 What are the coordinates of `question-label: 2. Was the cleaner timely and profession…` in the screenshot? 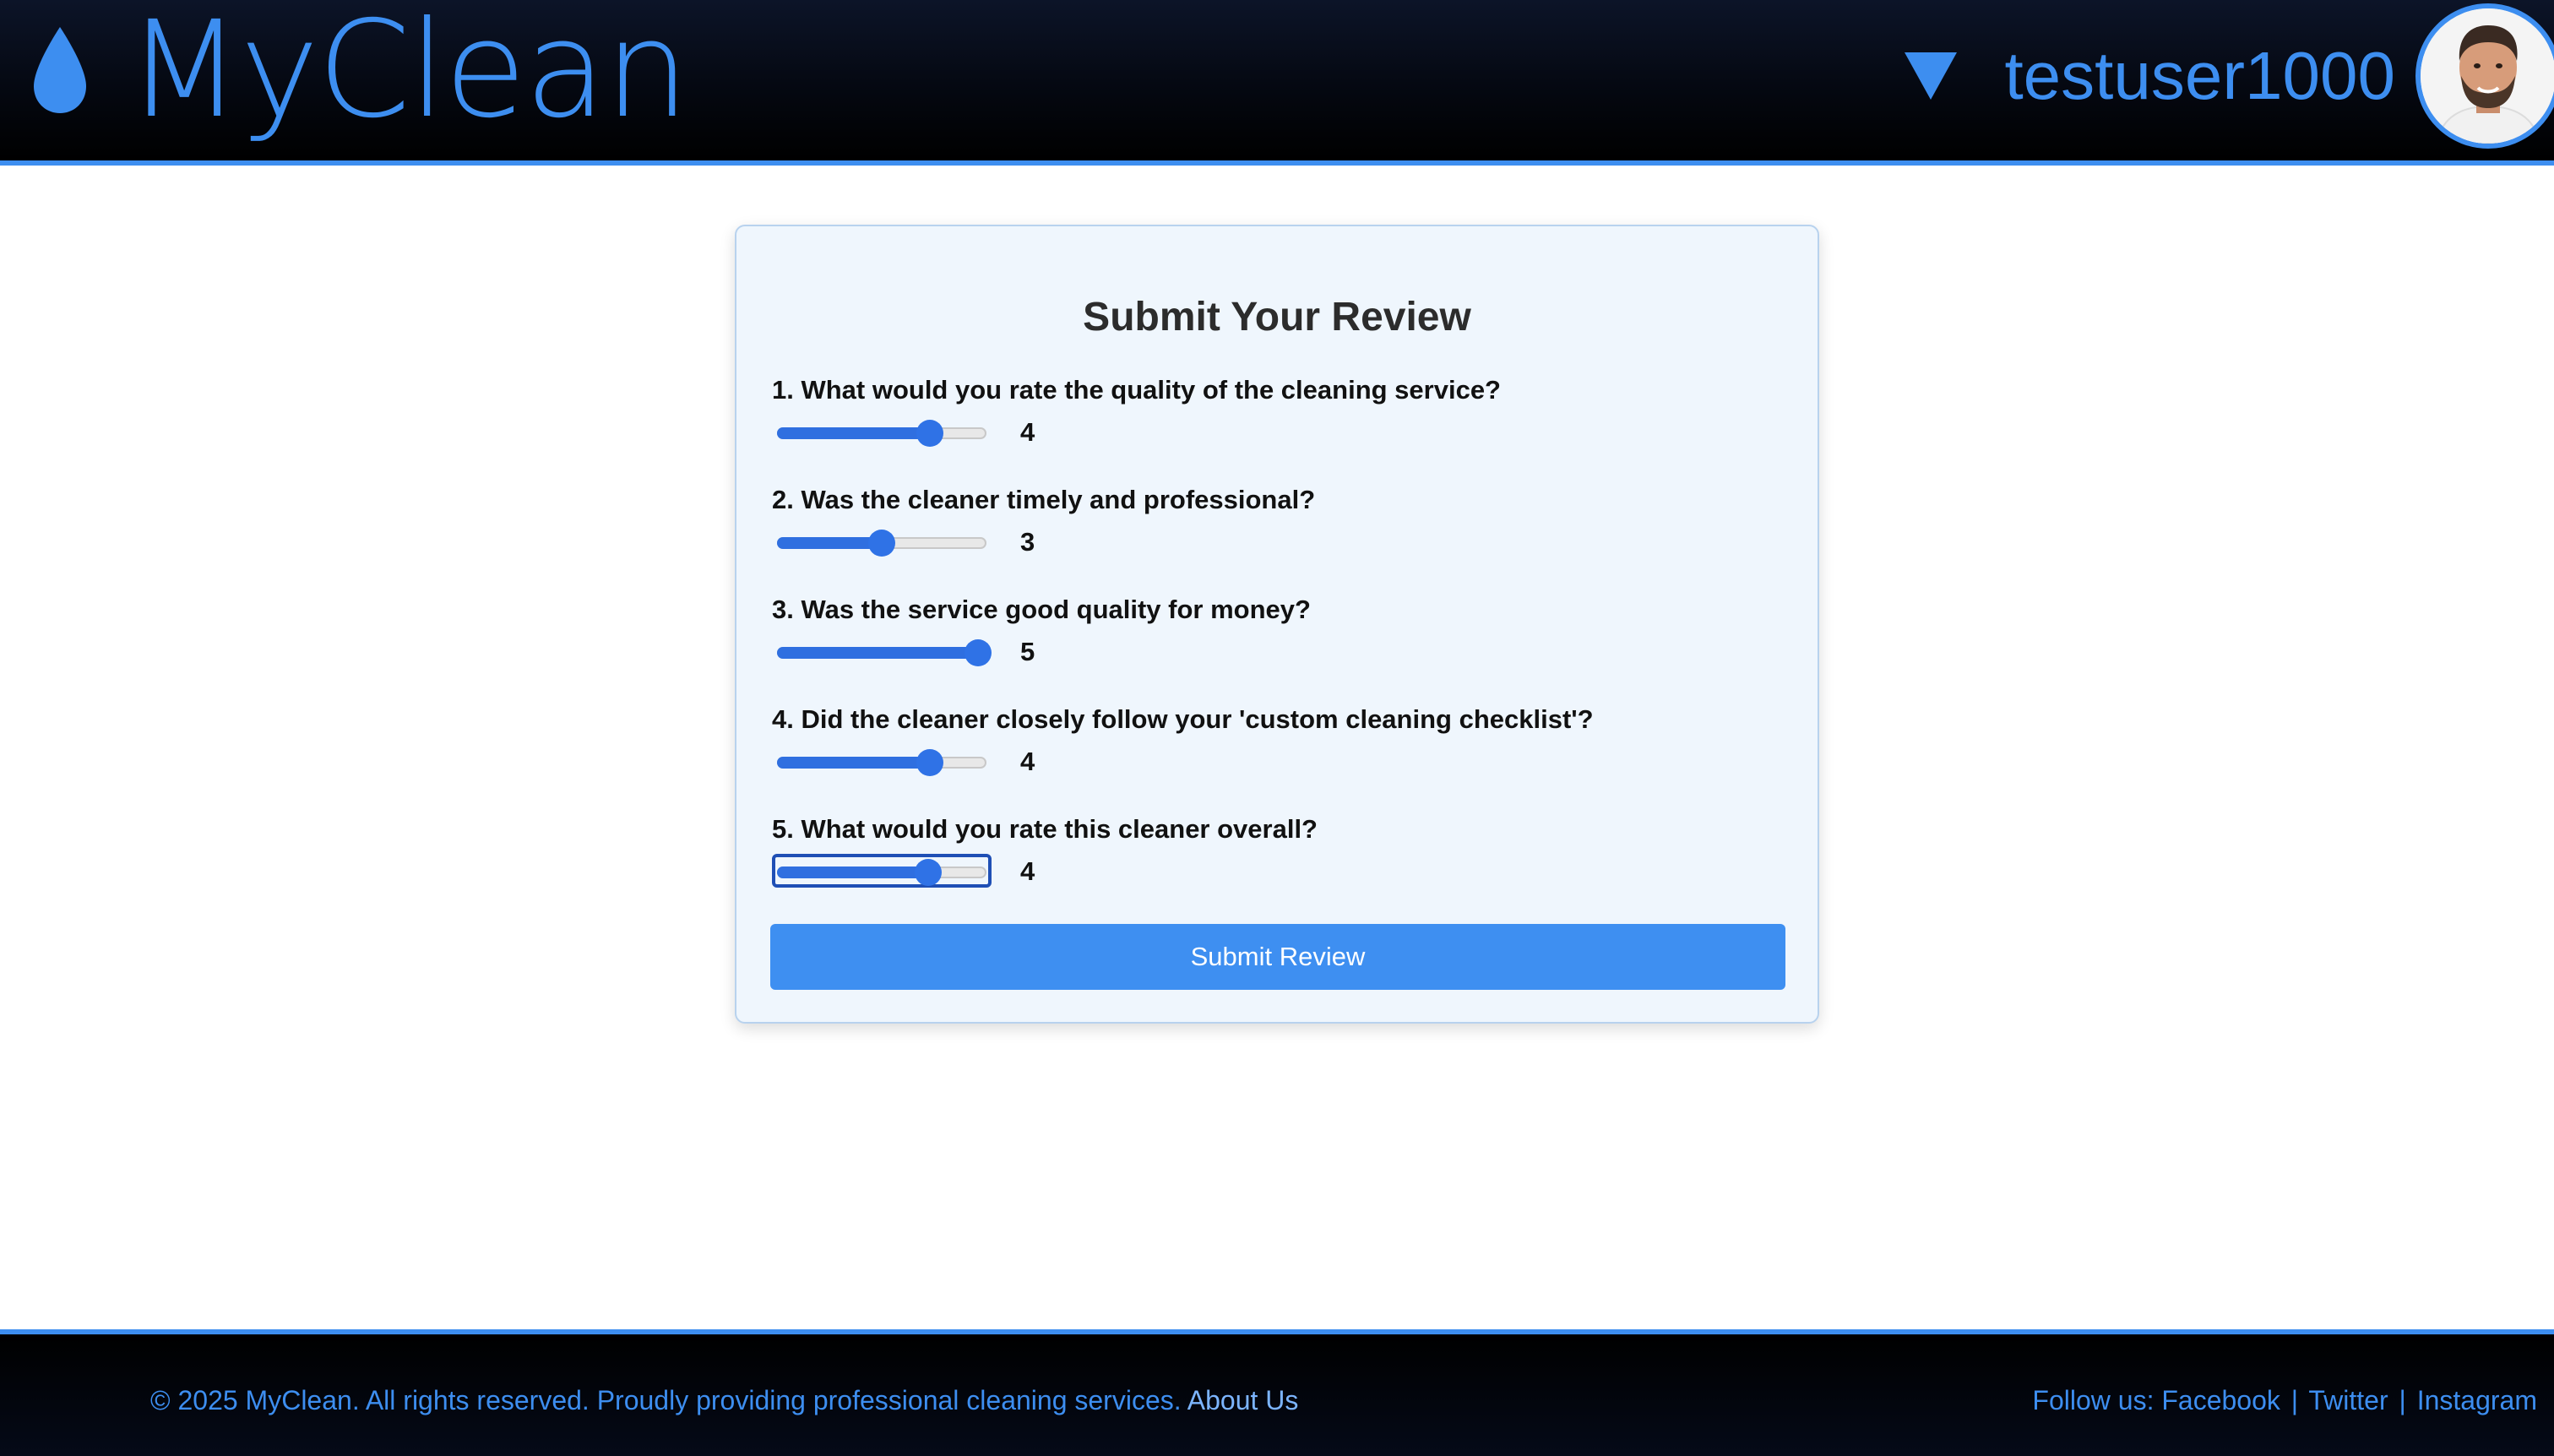 It's located at (1044, 499).